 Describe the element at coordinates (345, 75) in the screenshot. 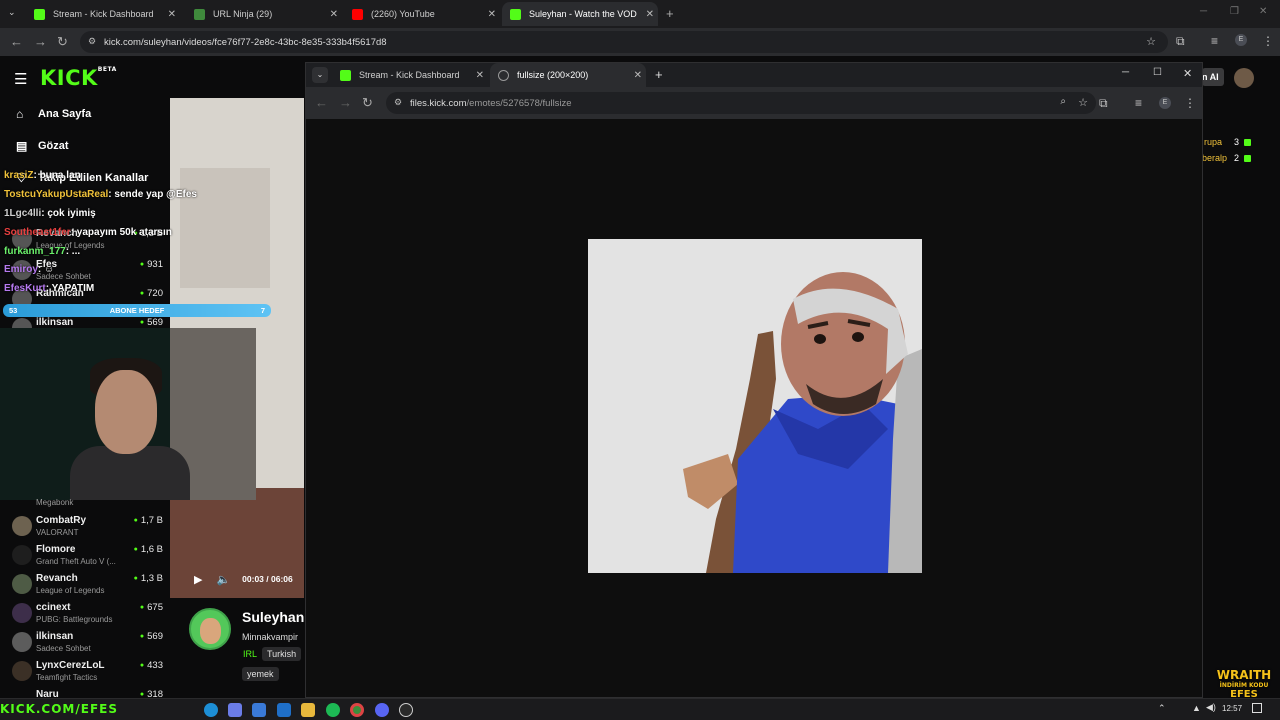

I see `kick-favicon-icon` at that location.